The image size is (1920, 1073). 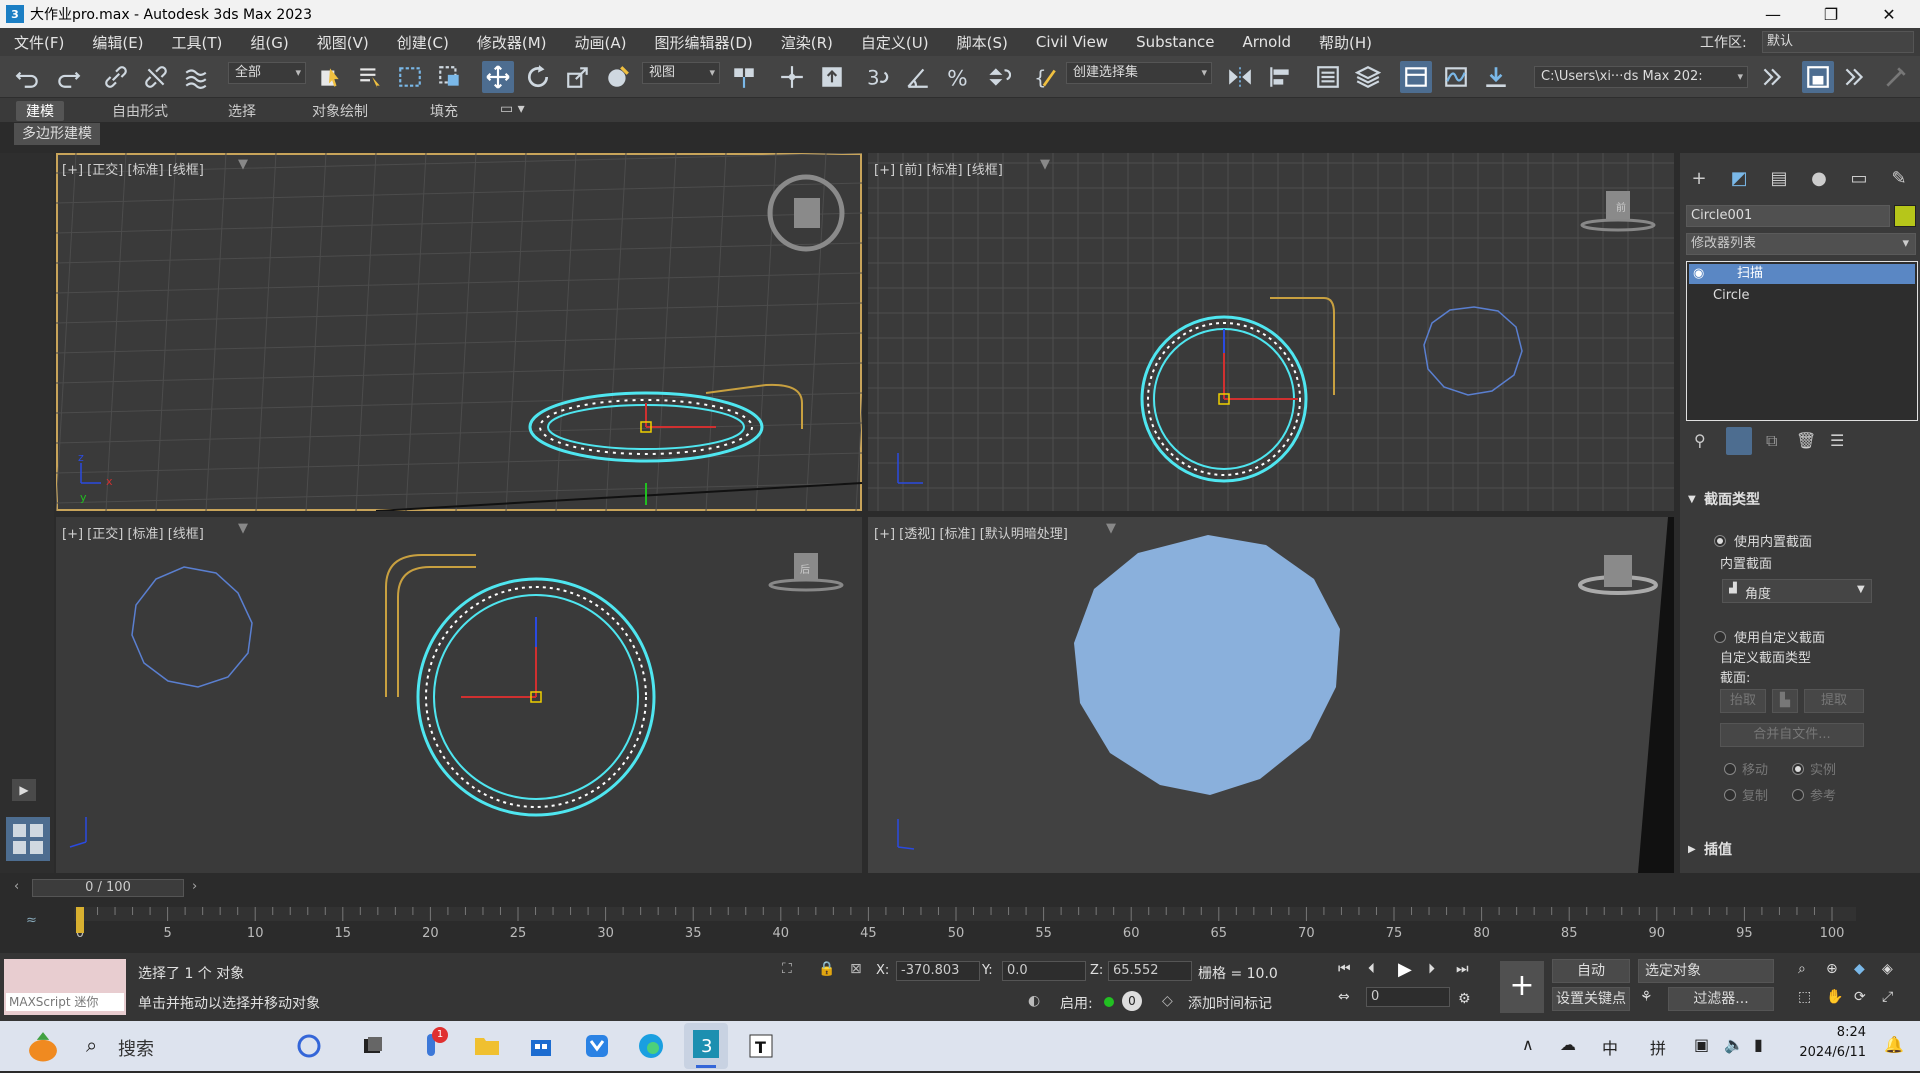 What do you see at coordinates (330, 77) in the screenshot?
I see `select-object-icon` at bounding box center [330, 77].